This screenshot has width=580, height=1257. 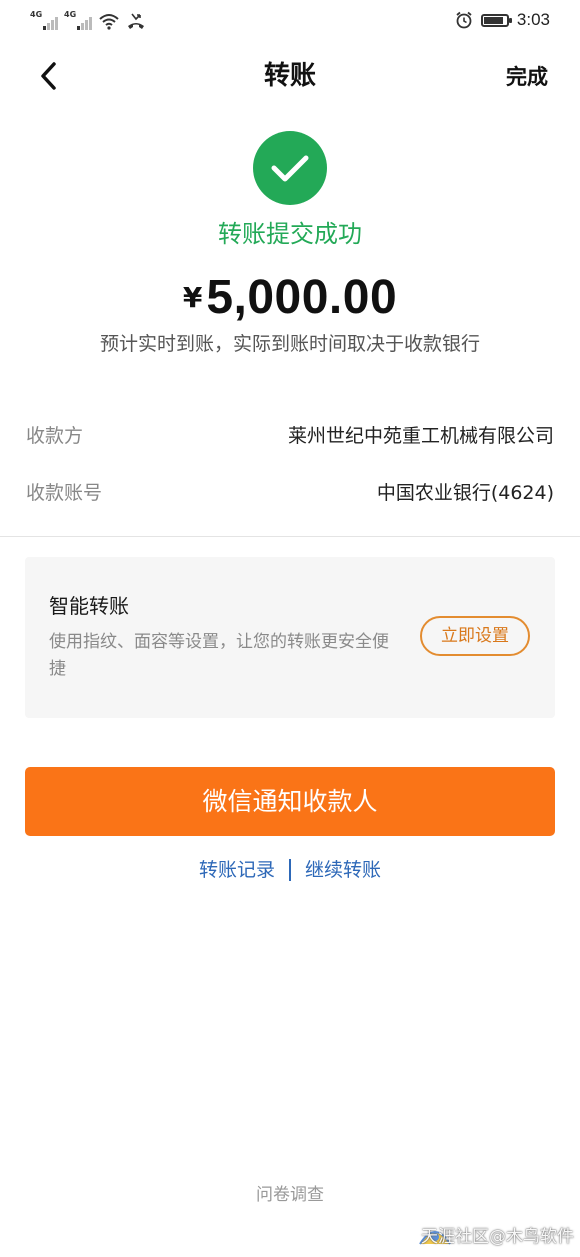 I want to click on status-bar-left: 4G 4G, so click(x=88, y=20).